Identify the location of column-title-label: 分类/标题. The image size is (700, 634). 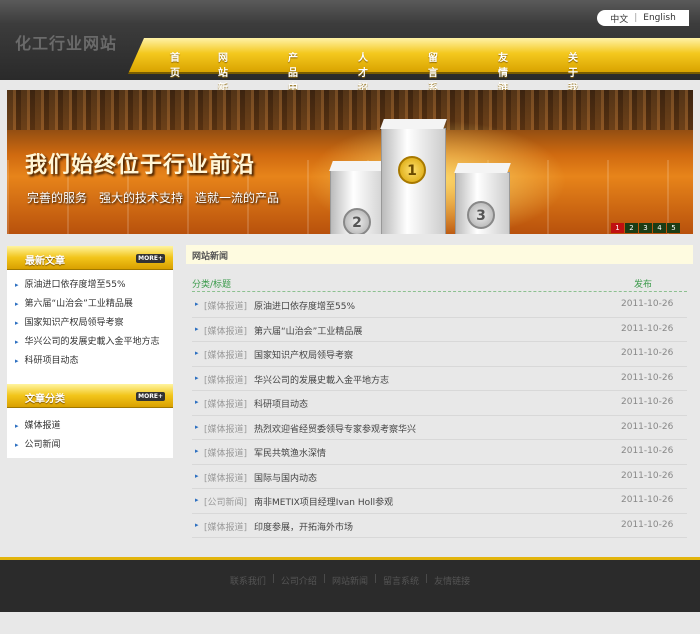
(212, 285).